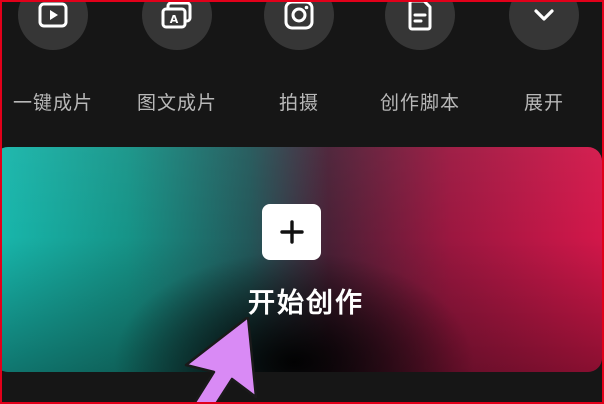  I want to click on tool-label: 一键成片, so click(52, 103).